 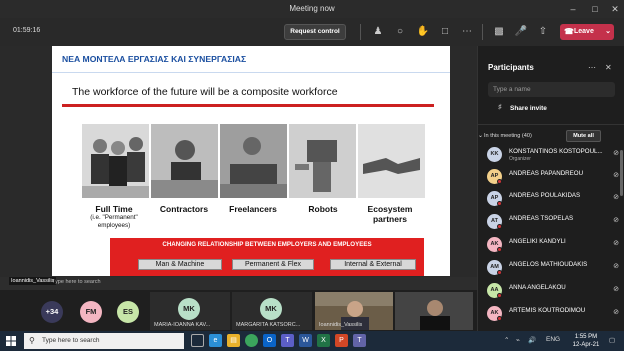 I want to click on window-title: Meeting now, so click(x=312, y=8).